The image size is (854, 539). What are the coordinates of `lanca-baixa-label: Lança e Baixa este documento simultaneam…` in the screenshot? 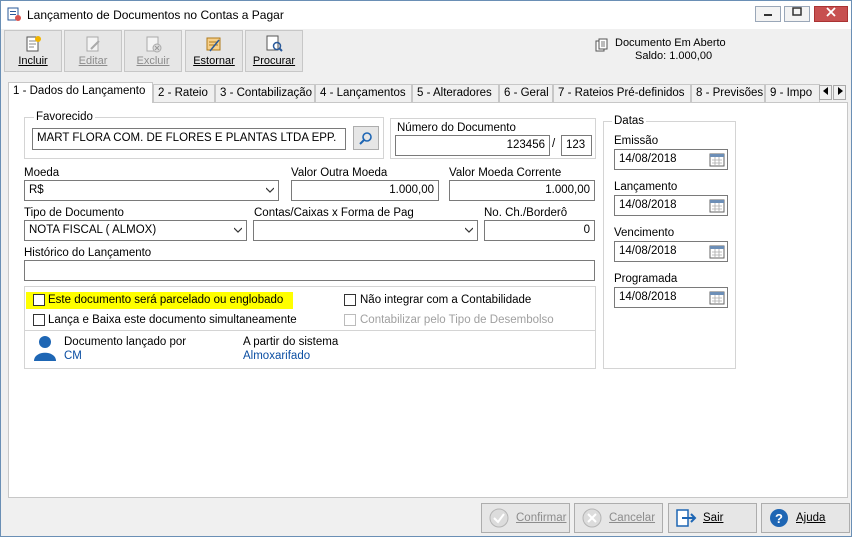 It's located at (172, 320).